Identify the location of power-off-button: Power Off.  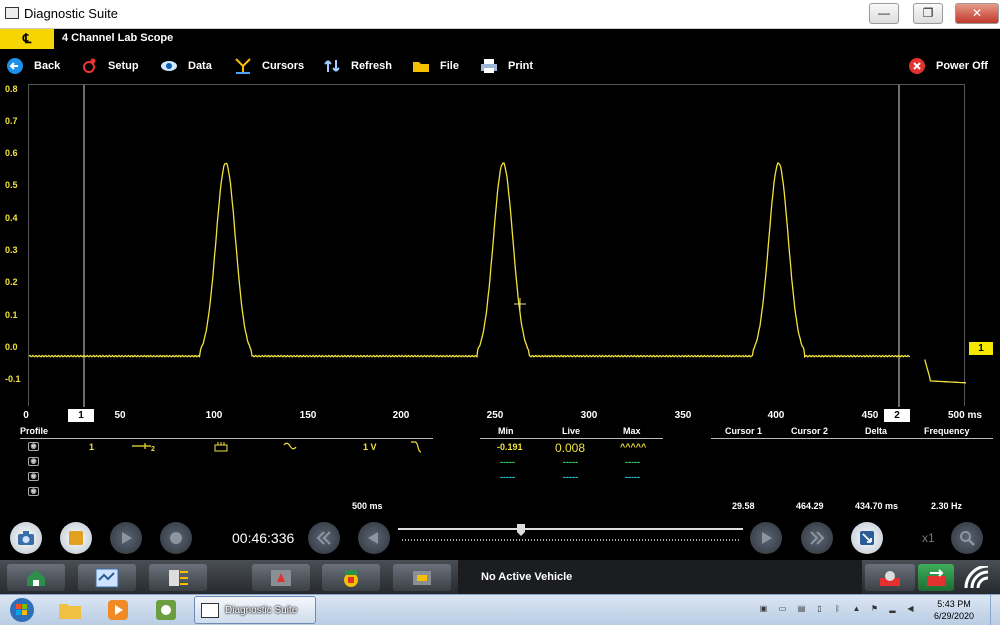
(948, 66).